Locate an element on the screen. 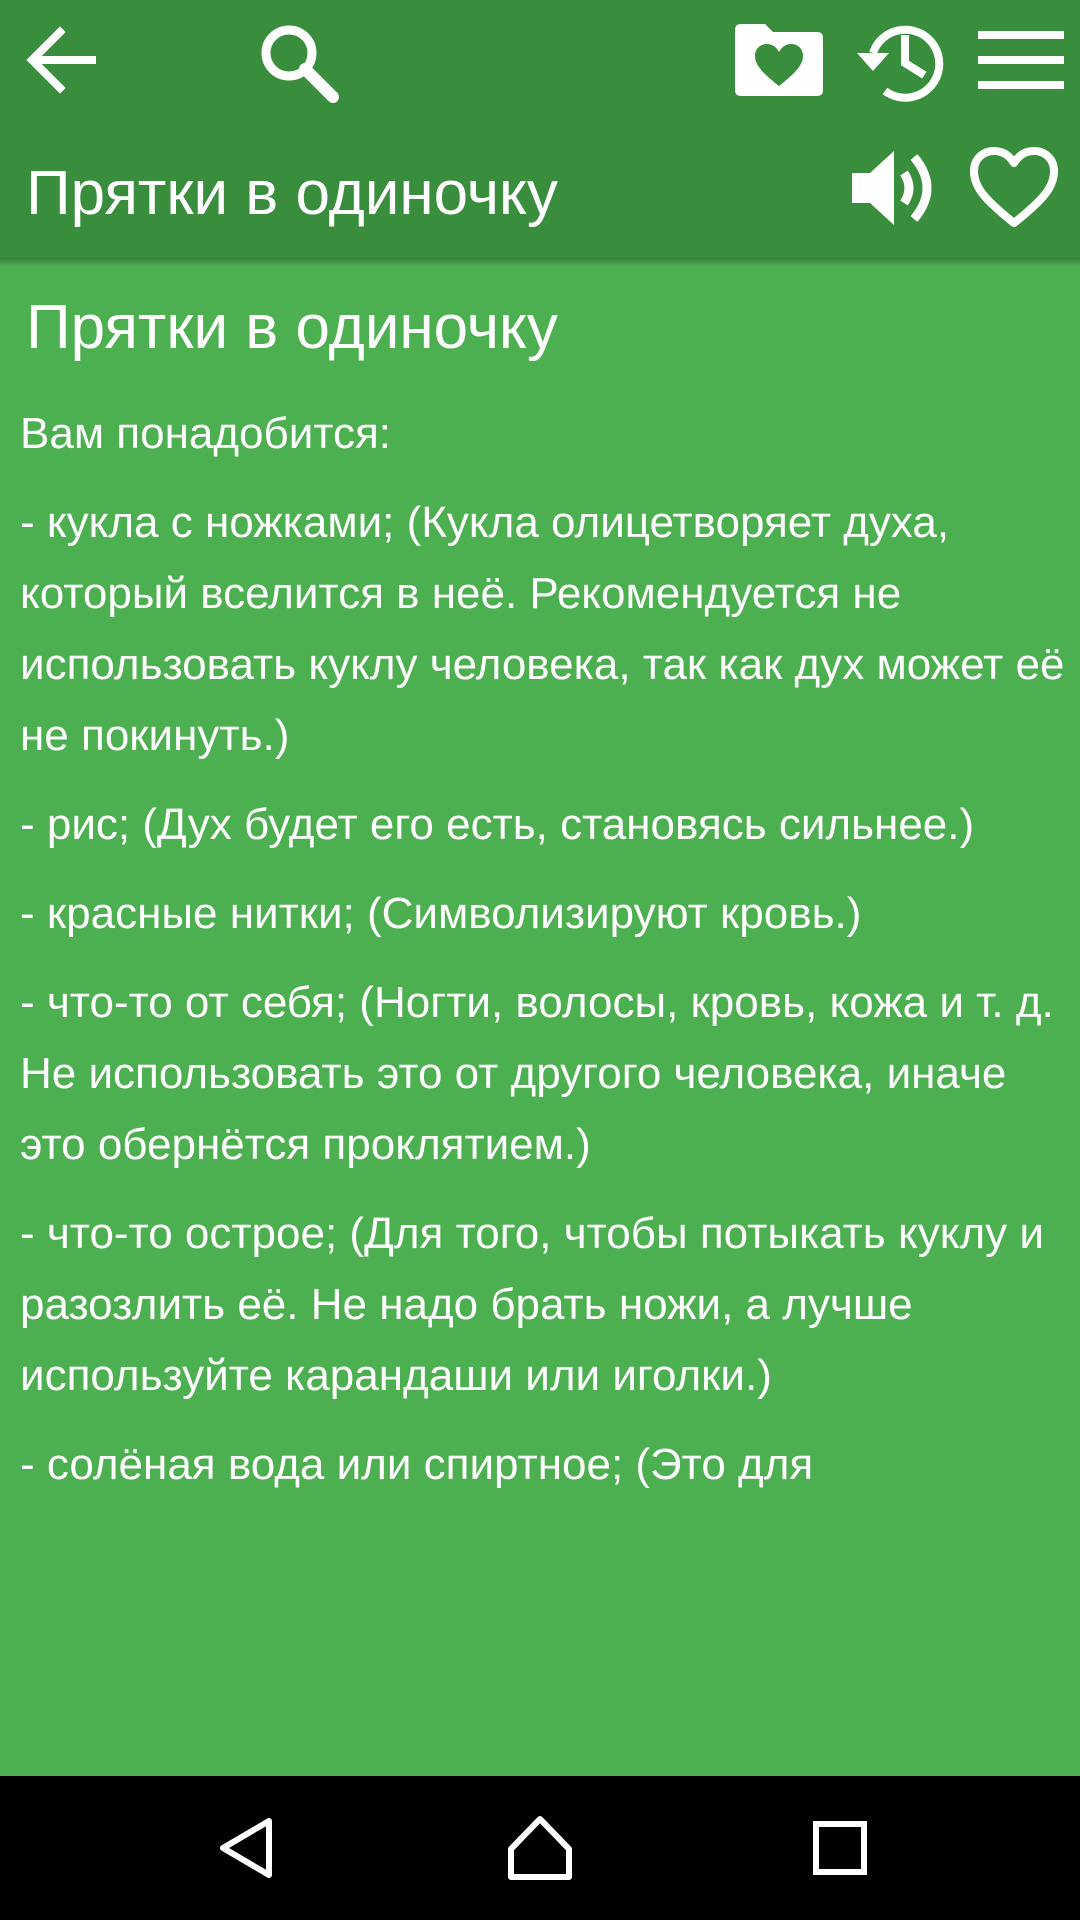 The width and height of the screenshot is (1080, 1920). toolbar-shadow is located at coordinates (540, 262).